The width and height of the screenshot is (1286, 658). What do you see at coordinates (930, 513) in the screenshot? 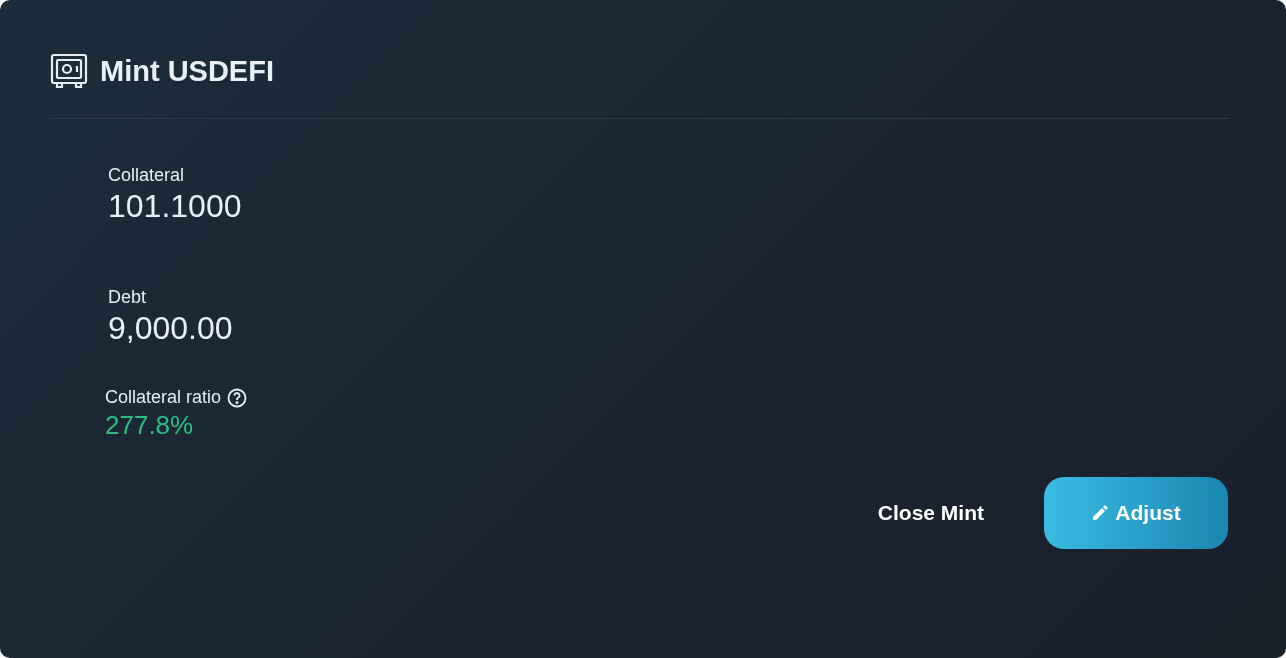
I see `close-button: Close Mint` at bounding box center [930, 513].